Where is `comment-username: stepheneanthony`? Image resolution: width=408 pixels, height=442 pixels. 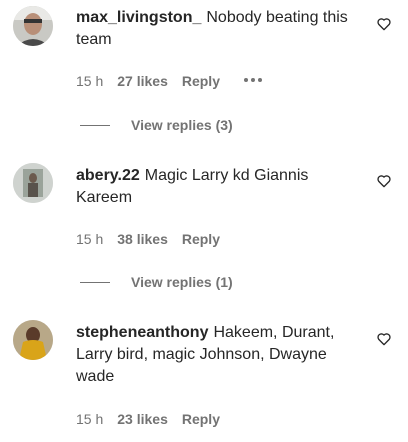
comment-username: stepheneanthony is located at coordinates (142, 332).